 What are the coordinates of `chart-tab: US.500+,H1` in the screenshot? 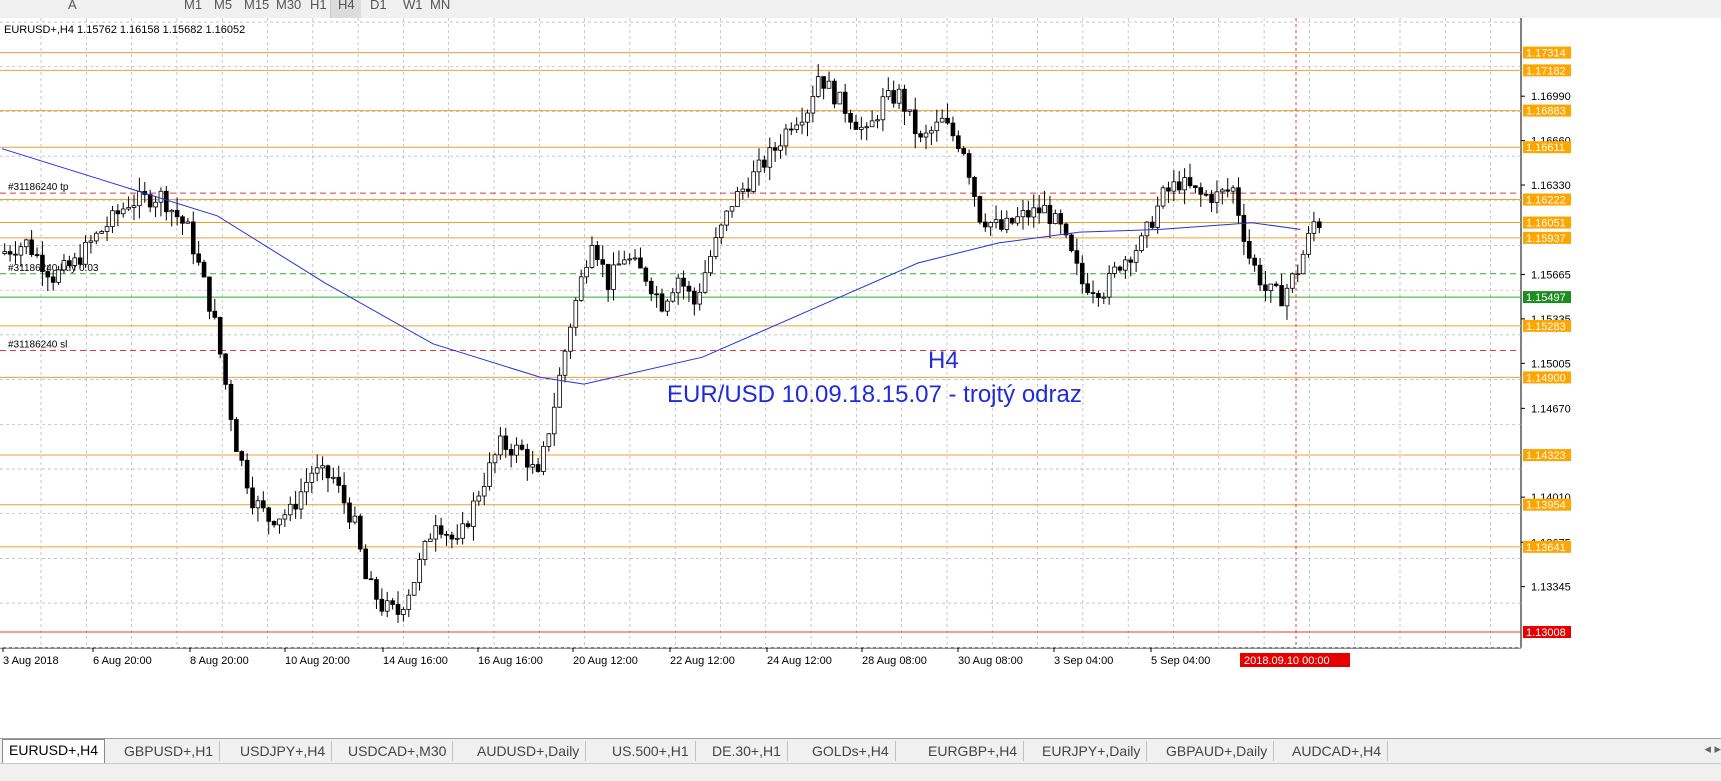 It's located at (651, 751).